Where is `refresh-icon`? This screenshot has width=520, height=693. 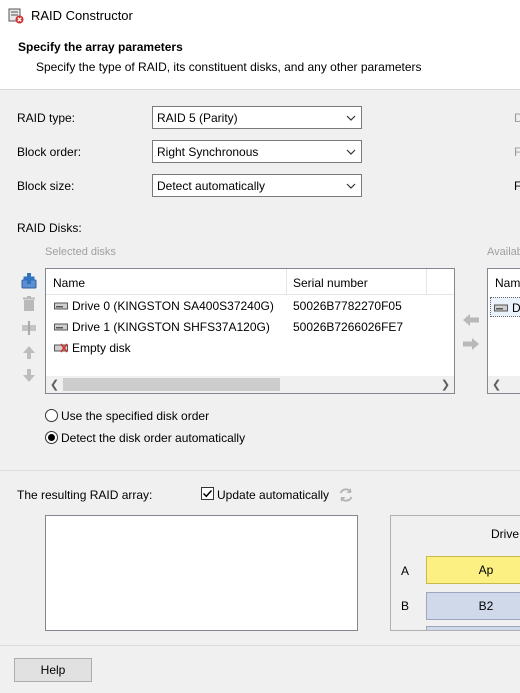 refresh-icon is located at coordinates (346, 495).